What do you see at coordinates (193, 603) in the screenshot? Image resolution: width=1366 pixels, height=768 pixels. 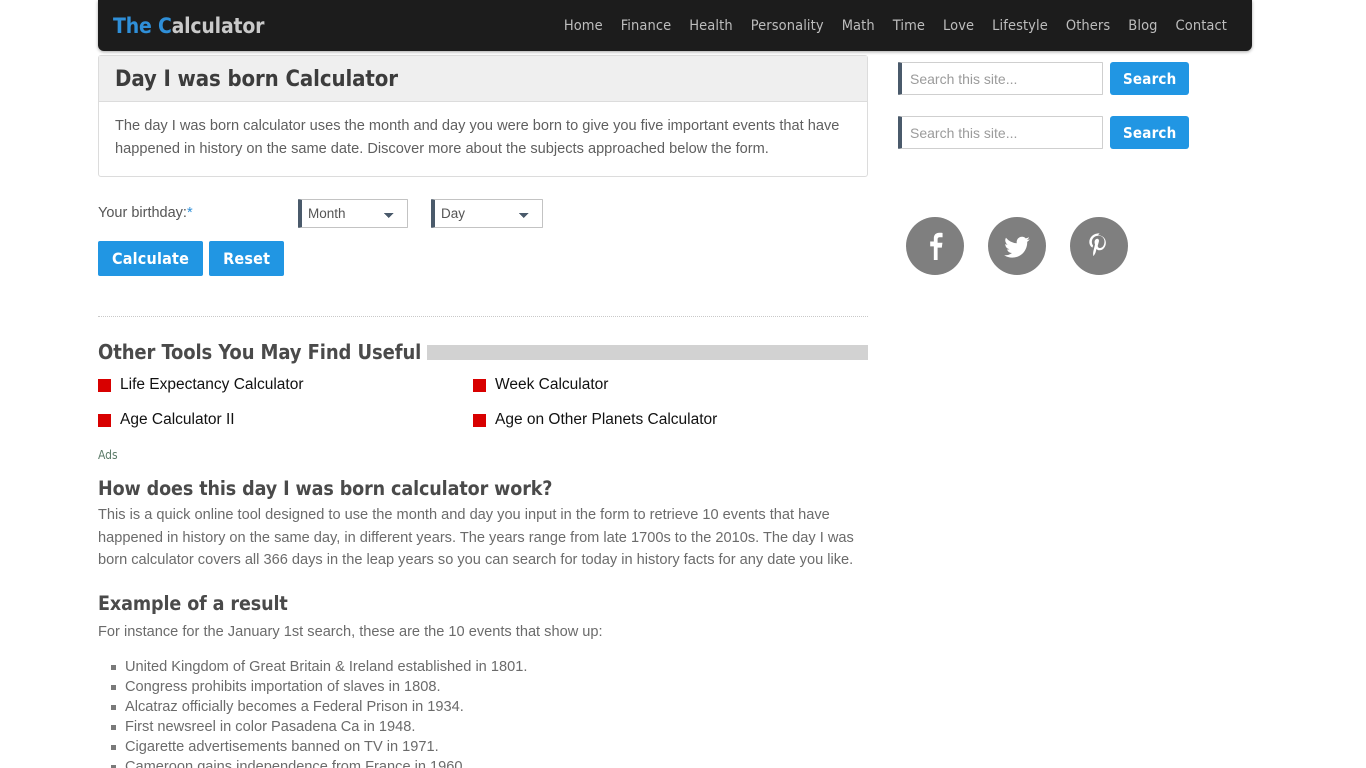 I see `article-heading-example: Example of a result` at bounding box center [193, 603].